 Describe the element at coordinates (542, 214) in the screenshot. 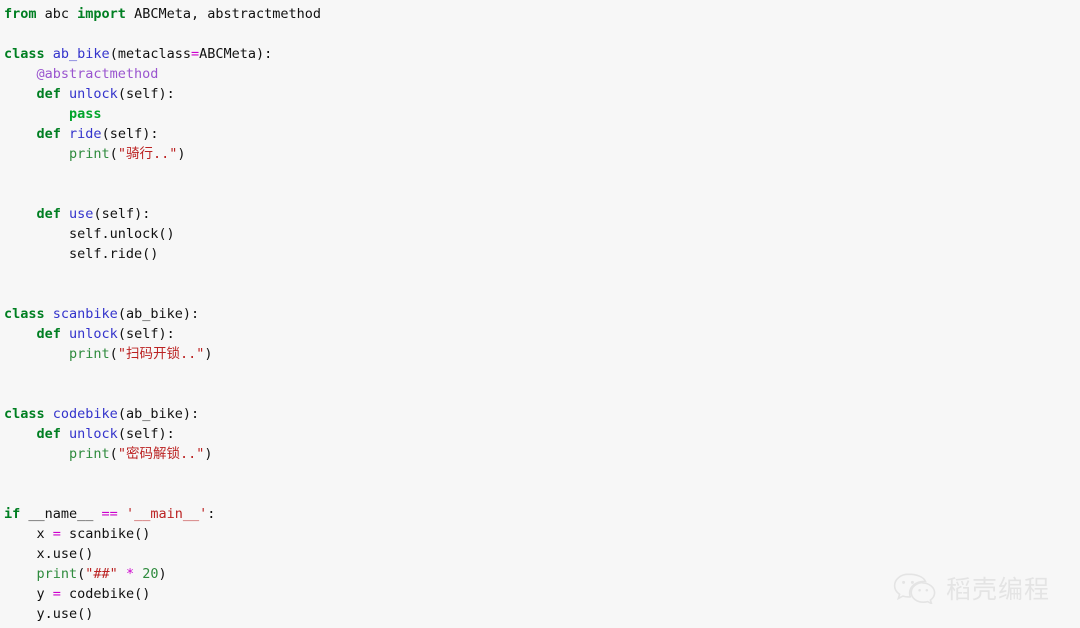

I see `code-line: def use(self):` at that location.